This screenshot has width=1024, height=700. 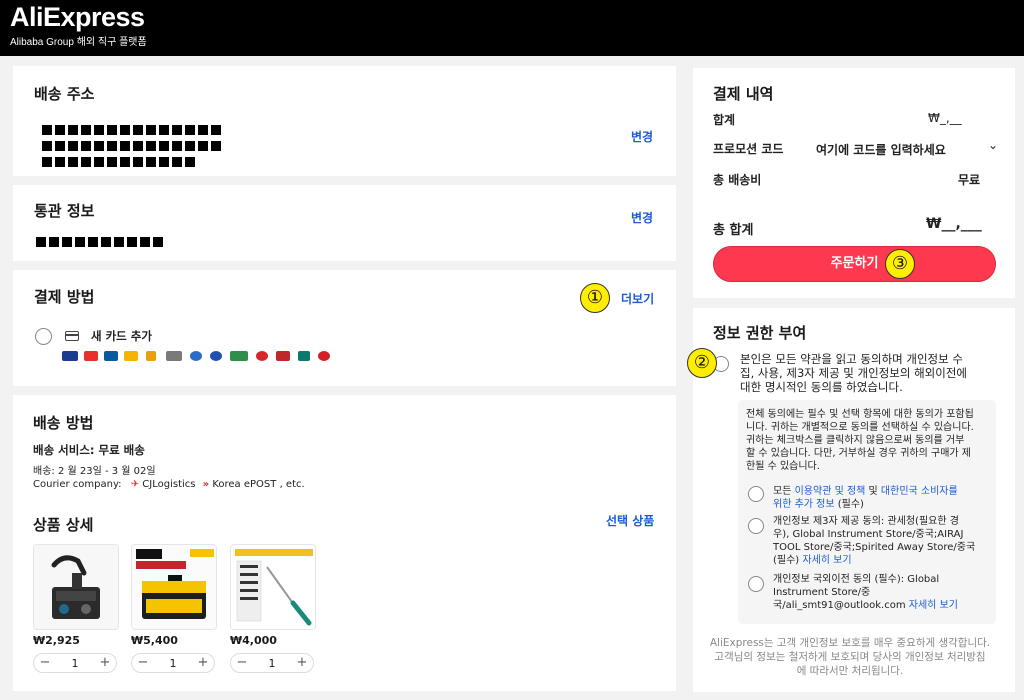 What do you see at coordinates (56, 640) in the screenshot?
I see `product-price: ₩2,925` at bounding box center [56, 640].